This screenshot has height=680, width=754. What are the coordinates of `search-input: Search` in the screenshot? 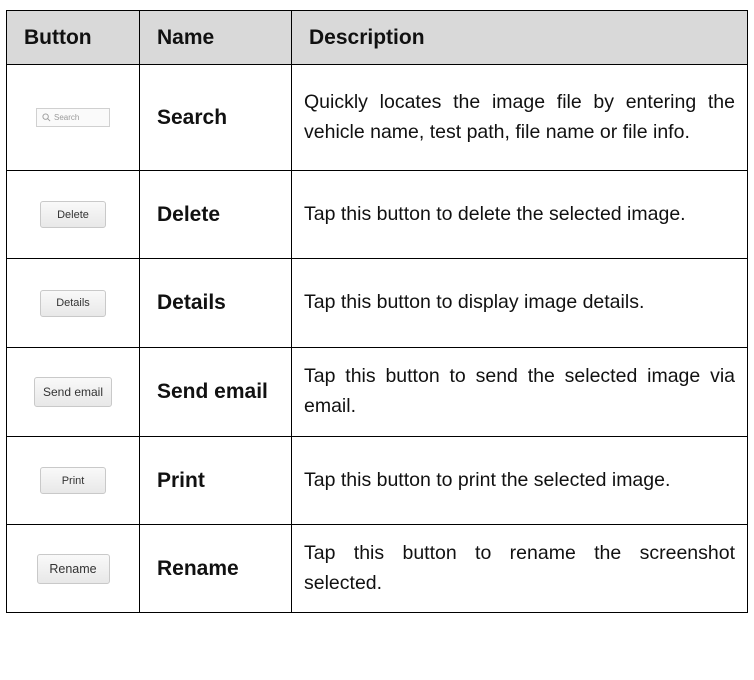 It's located at (73, 117).